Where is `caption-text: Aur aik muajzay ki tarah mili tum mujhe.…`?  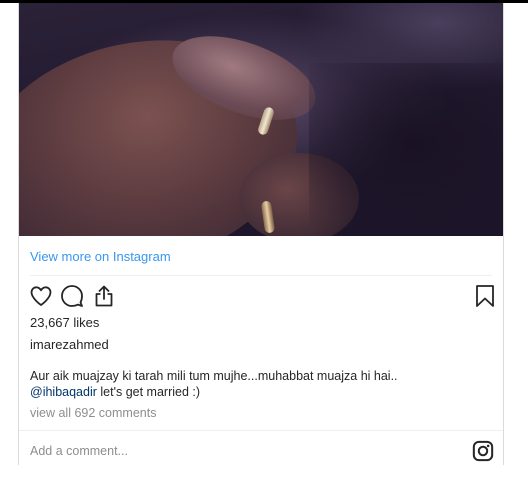 caption-text: Aur aik muajzay ki tarah mili tum mujhe.… is located at coordinates (214, 376).